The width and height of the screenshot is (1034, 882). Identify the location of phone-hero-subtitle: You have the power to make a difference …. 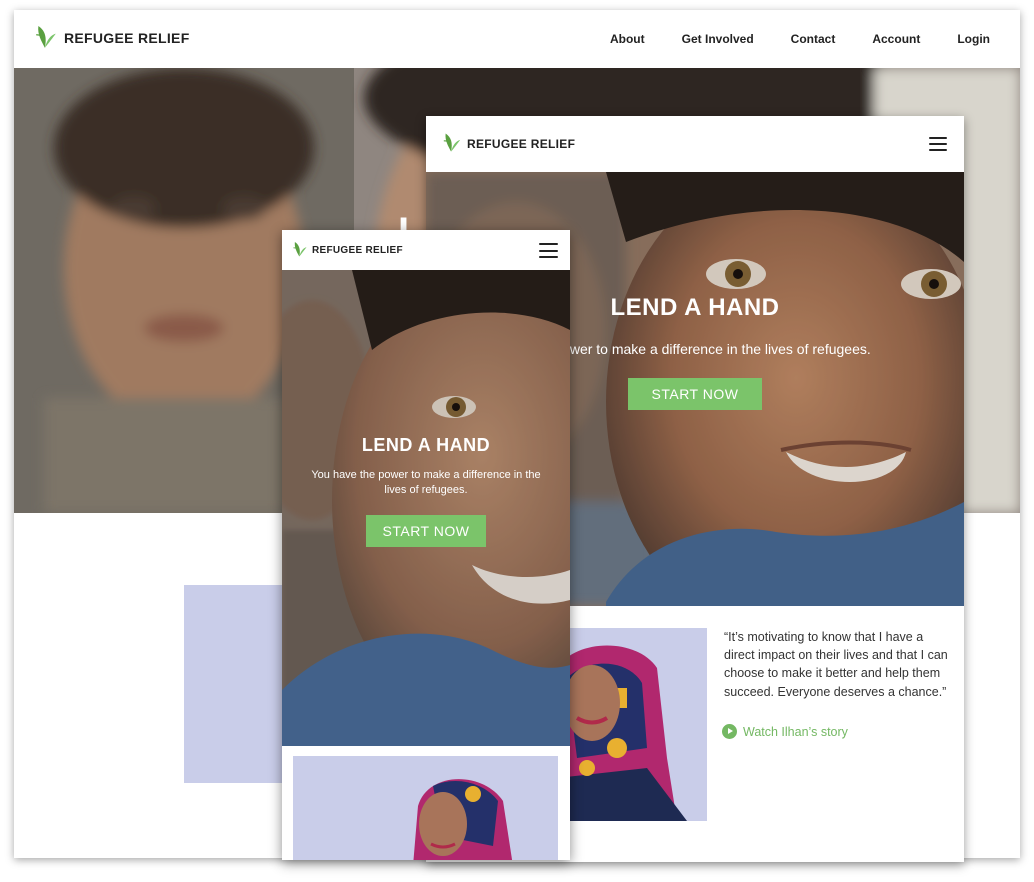
(426, 482).